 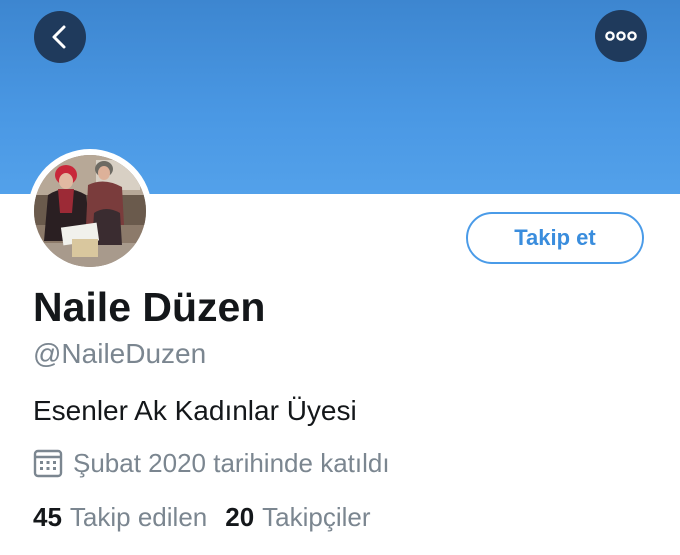 What do you see at coordinates (149, 307) in the screenshot?
I see `profile-name: Naile Düzen` at bounding box center [149, 307].